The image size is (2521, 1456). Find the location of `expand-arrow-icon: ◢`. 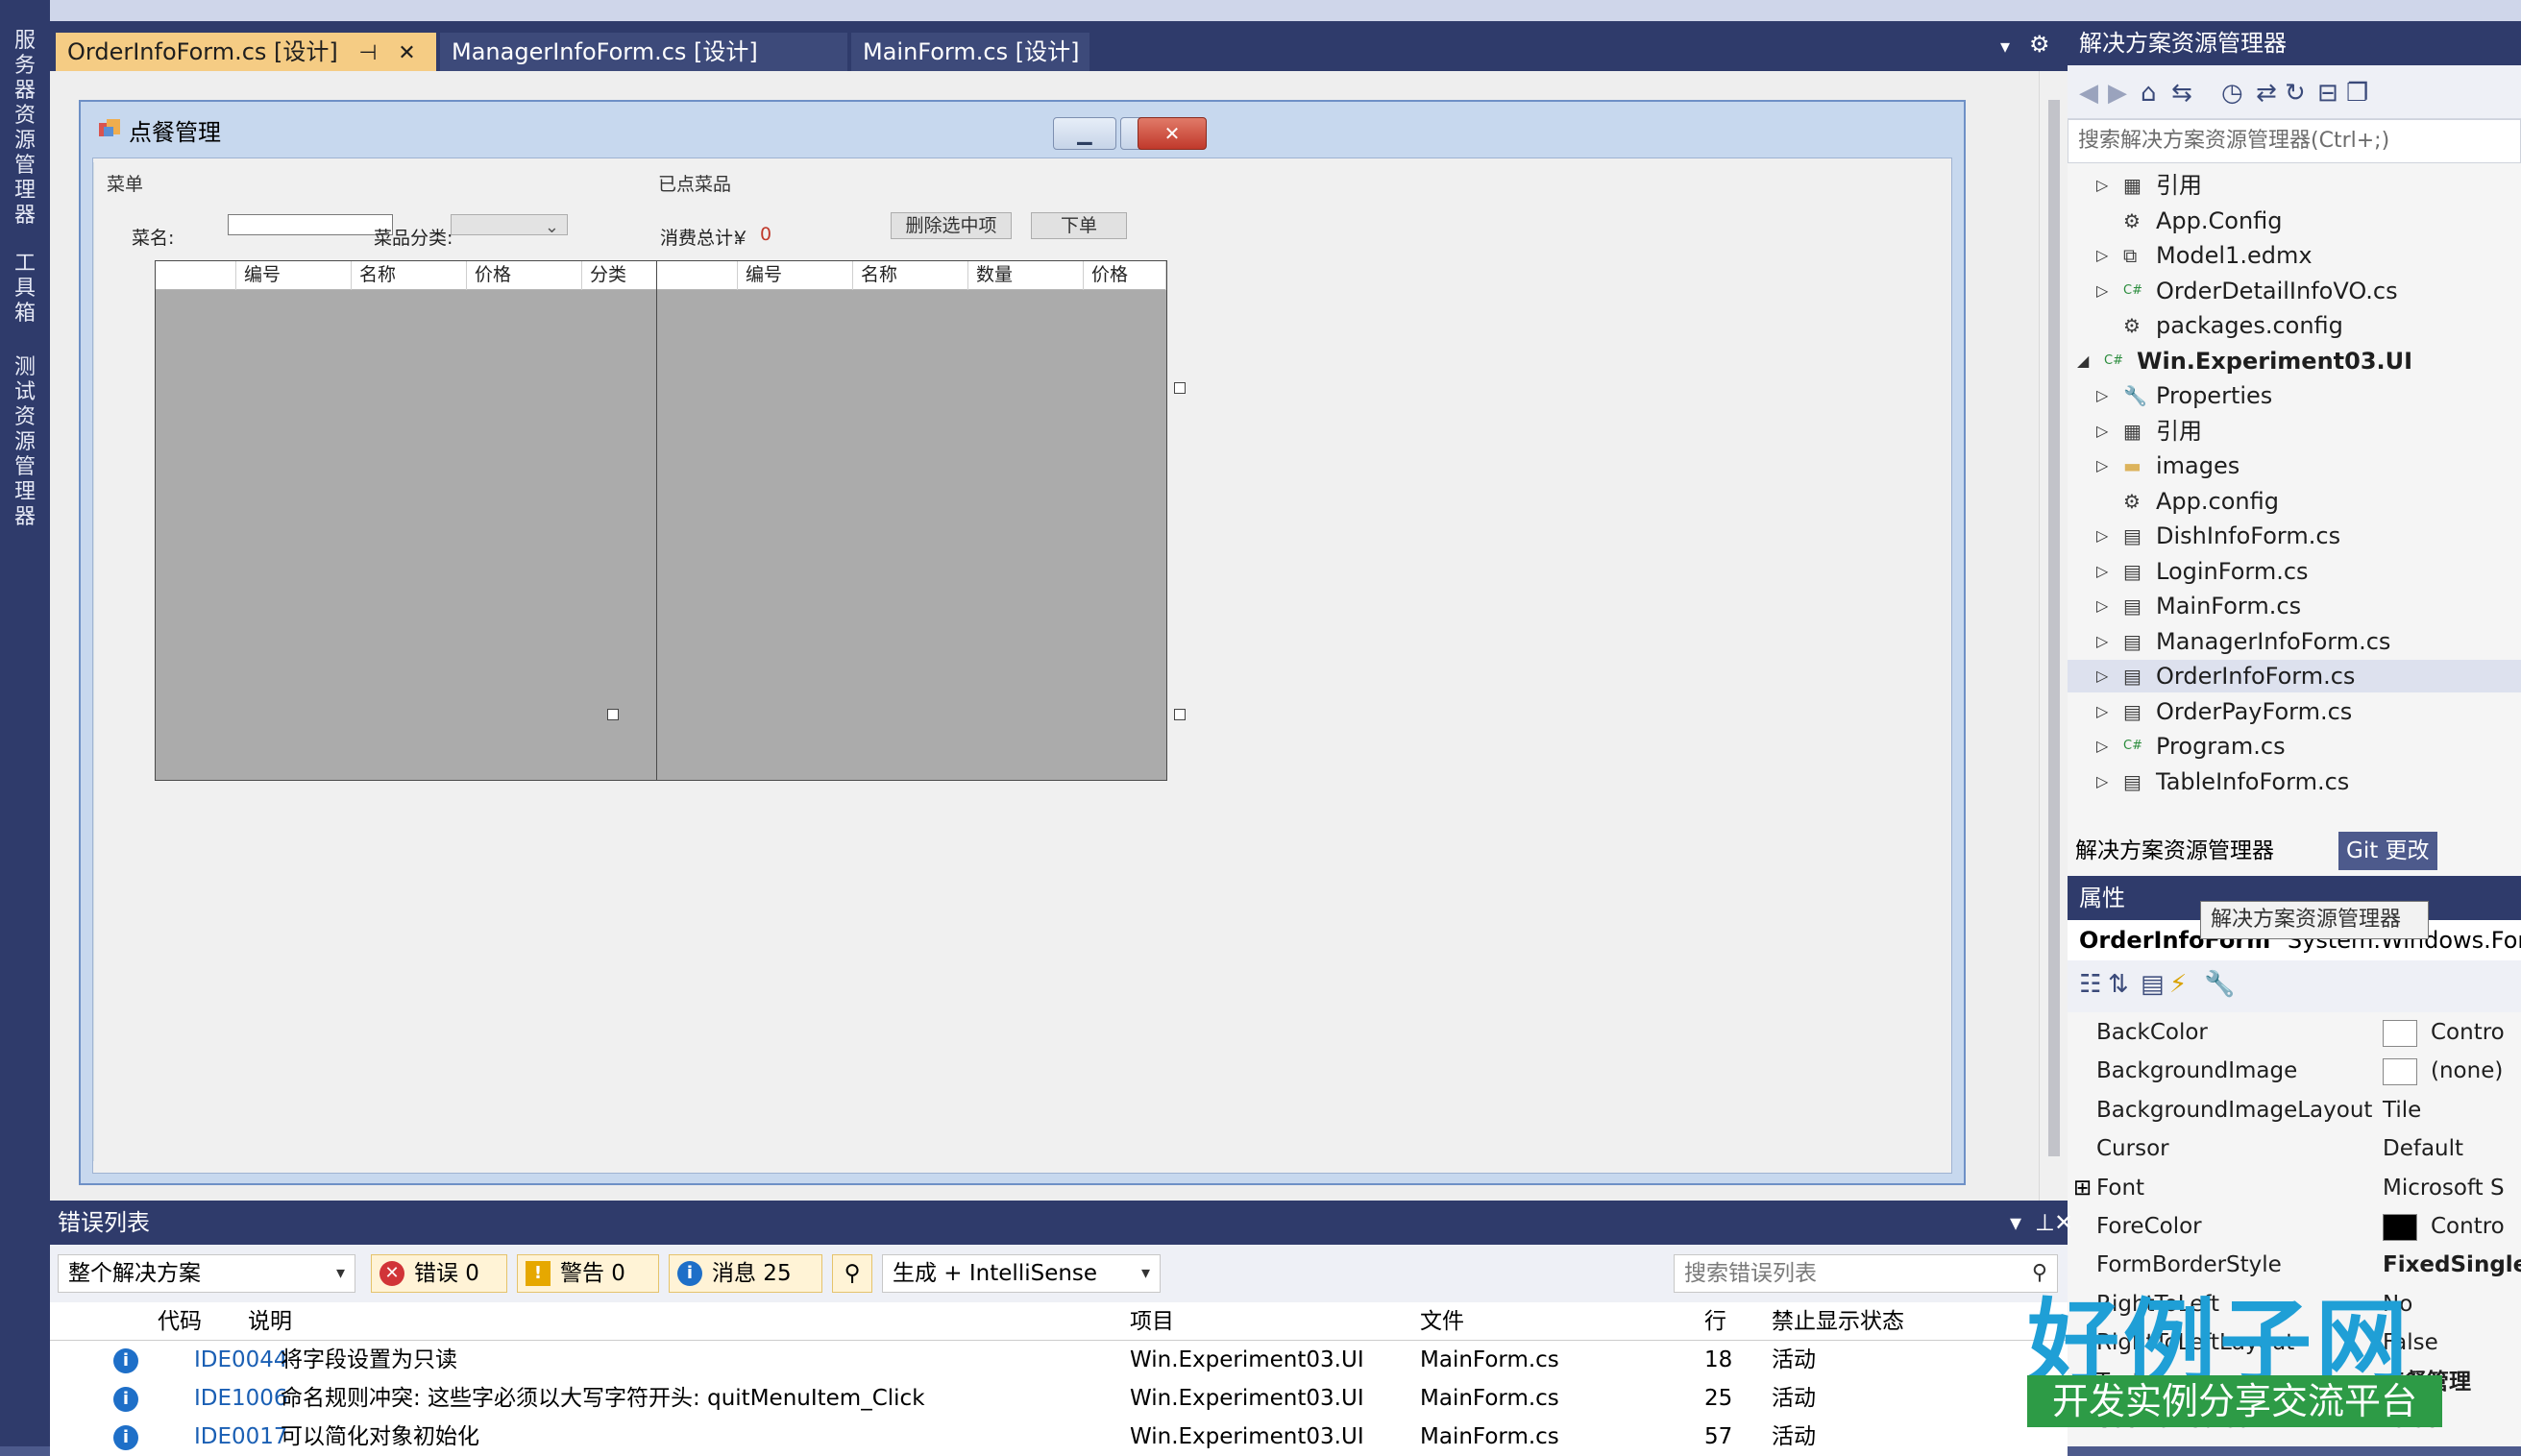

expand-arrow-icon: ◢ is located at coordinates (2083, 361).